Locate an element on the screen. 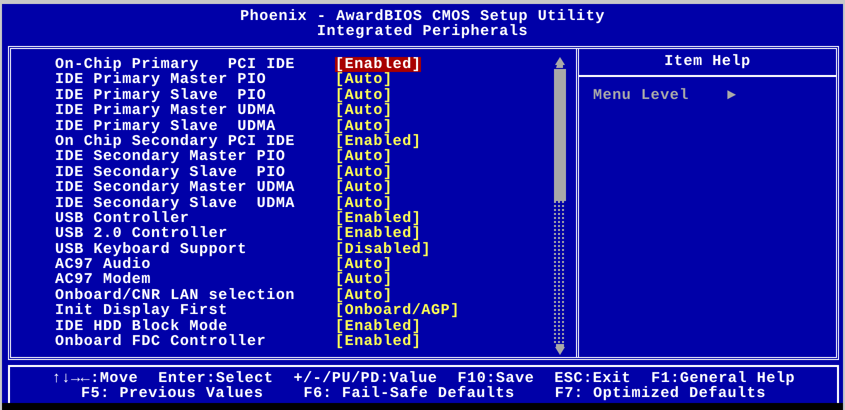 The height and width of the screenshot is (410, 845). menu-level-marker: ► is located at coordinates (732, 95).